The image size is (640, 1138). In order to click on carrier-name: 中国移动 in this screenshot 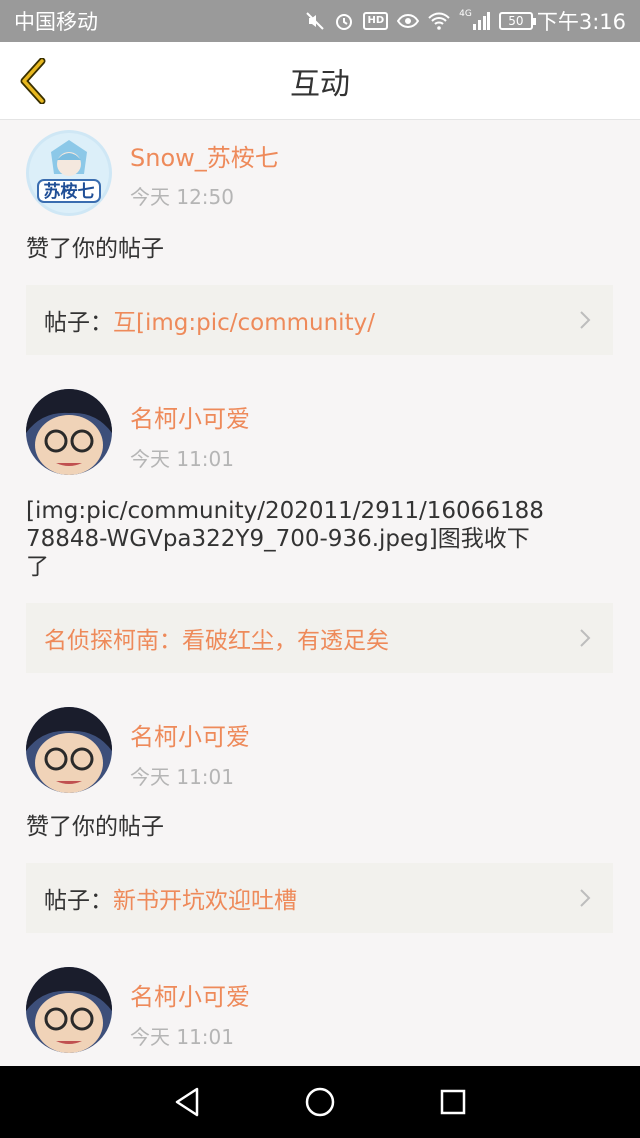, I will do `click(56, 22)`.